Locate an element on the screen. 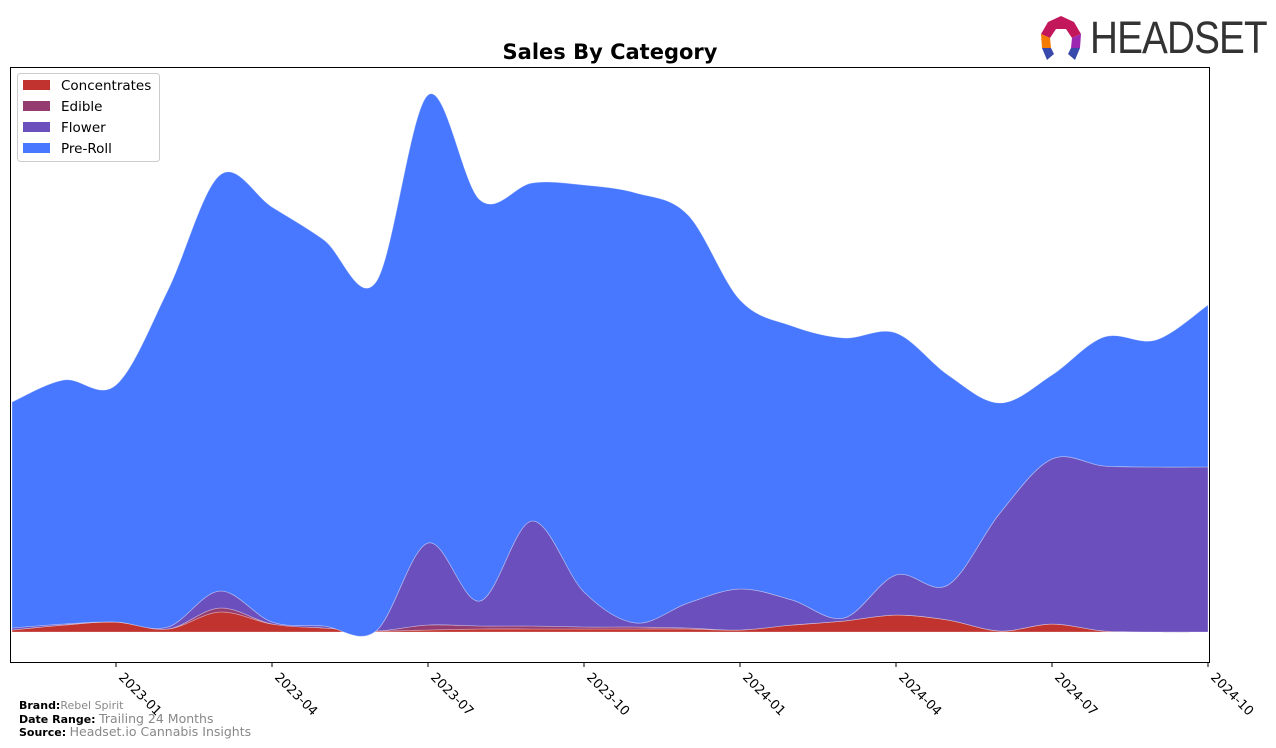 This screenshot has height=748, width=1276. headset-logo: HEADSET is located at coordinates (1152, 38).